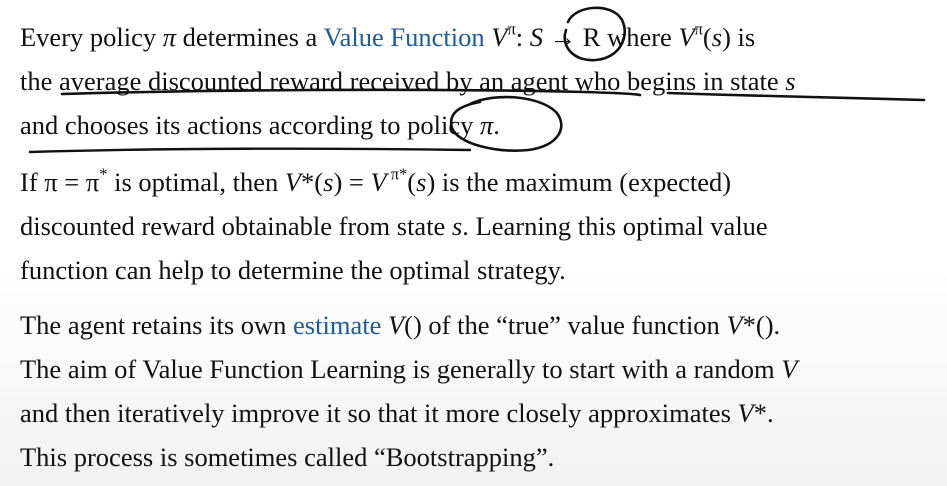  Describe the element at coordinates (91, 37) in the screenshot. I see `text-run: Every policy` at that location.